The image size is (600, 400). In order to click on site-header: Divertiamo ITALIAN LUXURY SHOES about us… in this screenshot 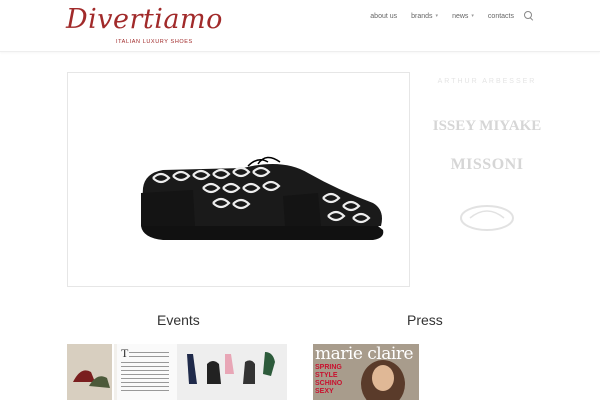, I will do `click(300, 26)`.